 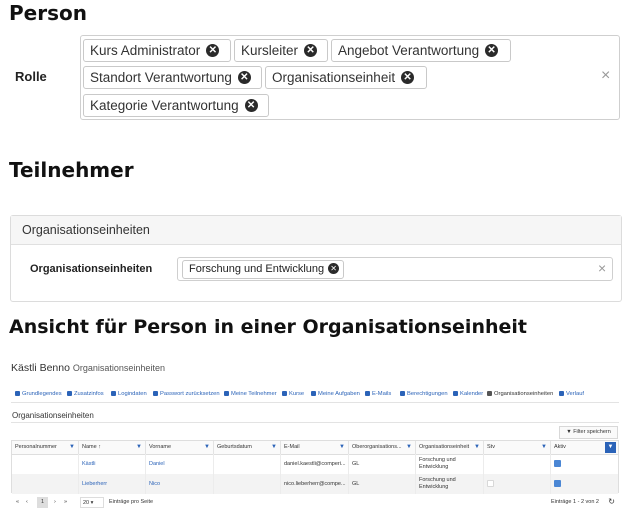 What do you see at coordinates (164, 105) in the screenshot?
I see `chip-label: Kategorie Verantwortung` at bounding box center [164, 105].